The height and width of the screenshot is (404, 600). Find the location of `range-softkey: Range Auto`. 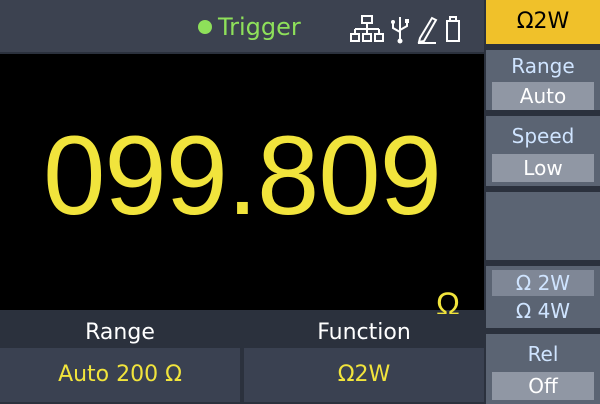

range-softkey: Range Auto is located at coordinates (543, 80).